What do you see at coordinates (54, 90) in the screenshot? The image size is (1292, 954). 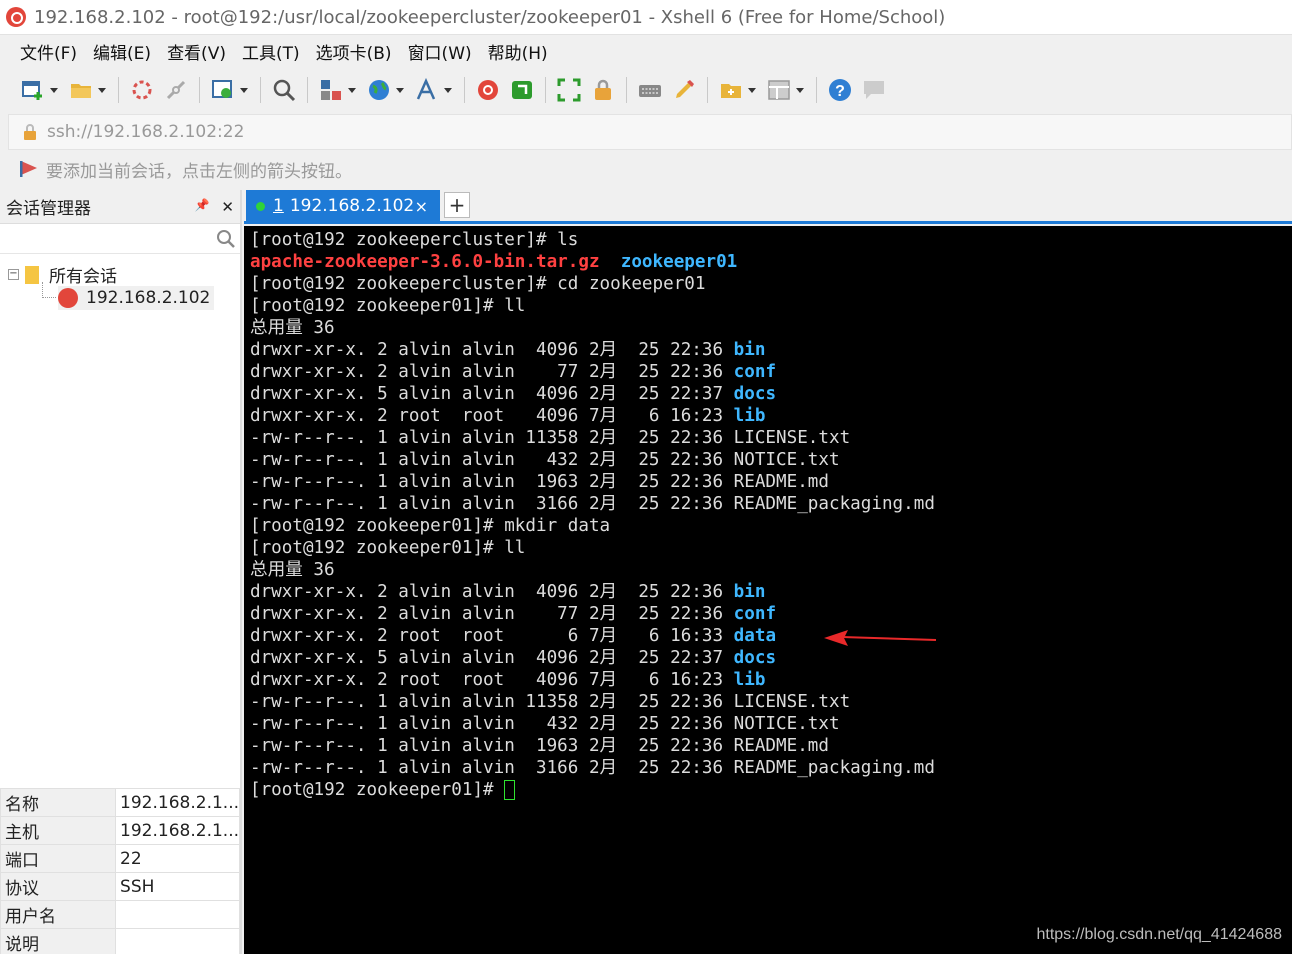 I see `new-session-dropdown` at bounding box center [54, 90].